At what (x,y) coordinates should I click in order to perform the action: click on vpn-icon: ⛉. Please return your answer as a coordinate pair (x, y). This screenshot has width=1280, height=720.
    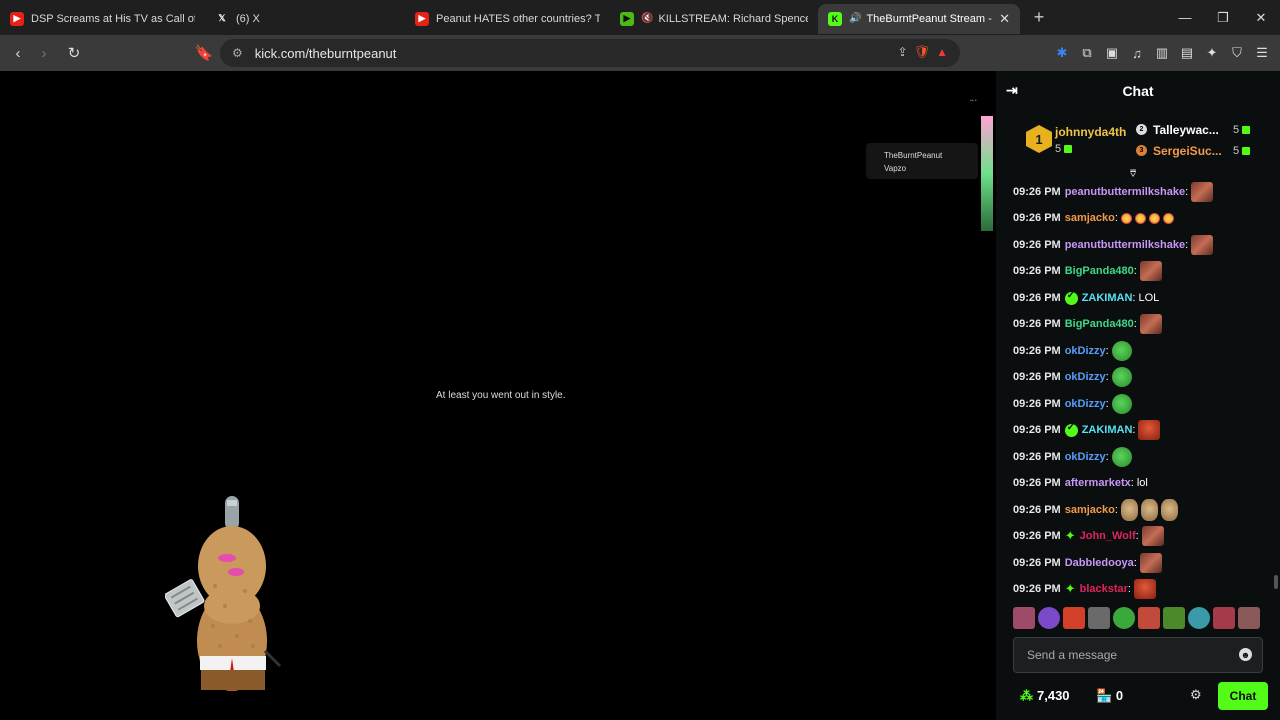
    Looking at the image, I should click on (1237, 53).